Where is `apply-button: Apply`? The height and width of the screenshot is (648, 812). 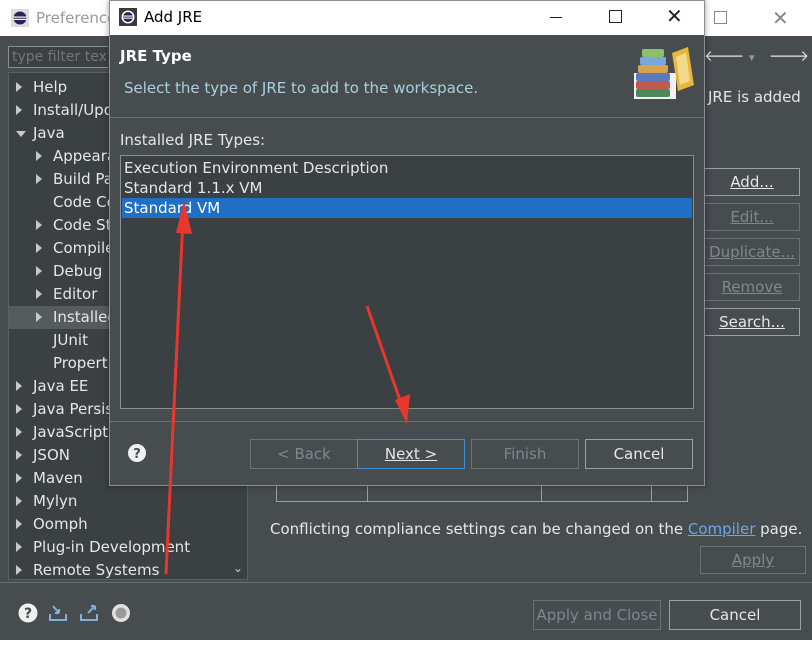 apply-button: Apply is located at coordinates (753, 560).